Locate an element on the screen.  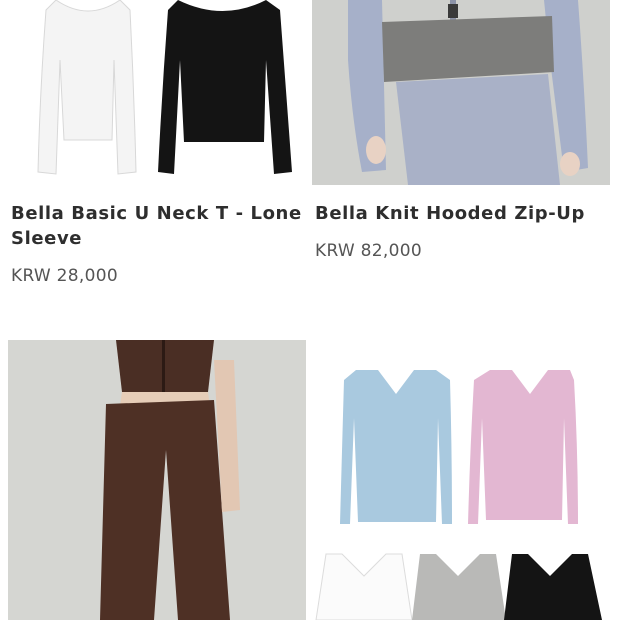
product-title: Bella Basic U Neck T - Lone Sleeve is located at coordinates (157, 226).